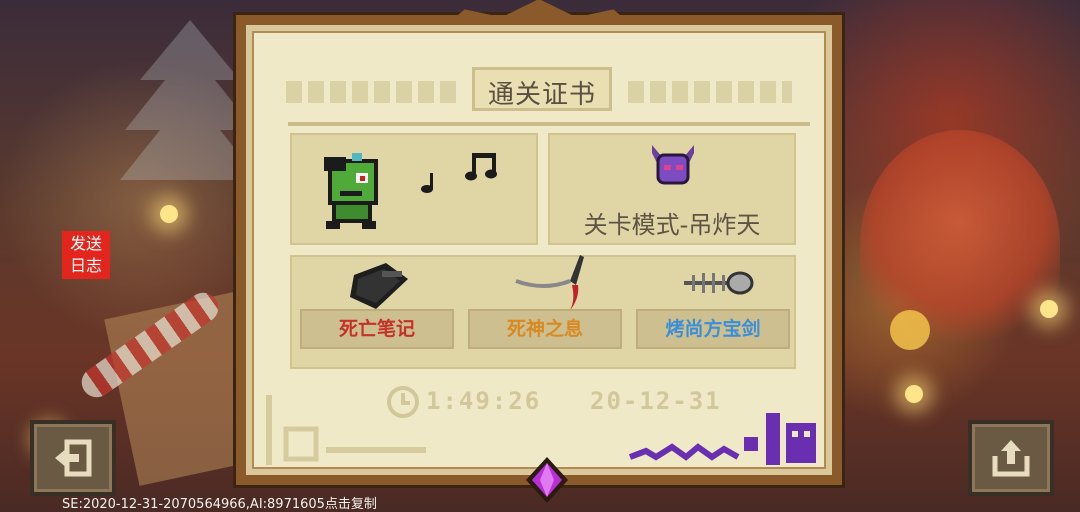  Describe the element at coordinates (672, 189) in the screenshot. I see `level-mode-panel: 关卡模式-吊炸天` at that location.